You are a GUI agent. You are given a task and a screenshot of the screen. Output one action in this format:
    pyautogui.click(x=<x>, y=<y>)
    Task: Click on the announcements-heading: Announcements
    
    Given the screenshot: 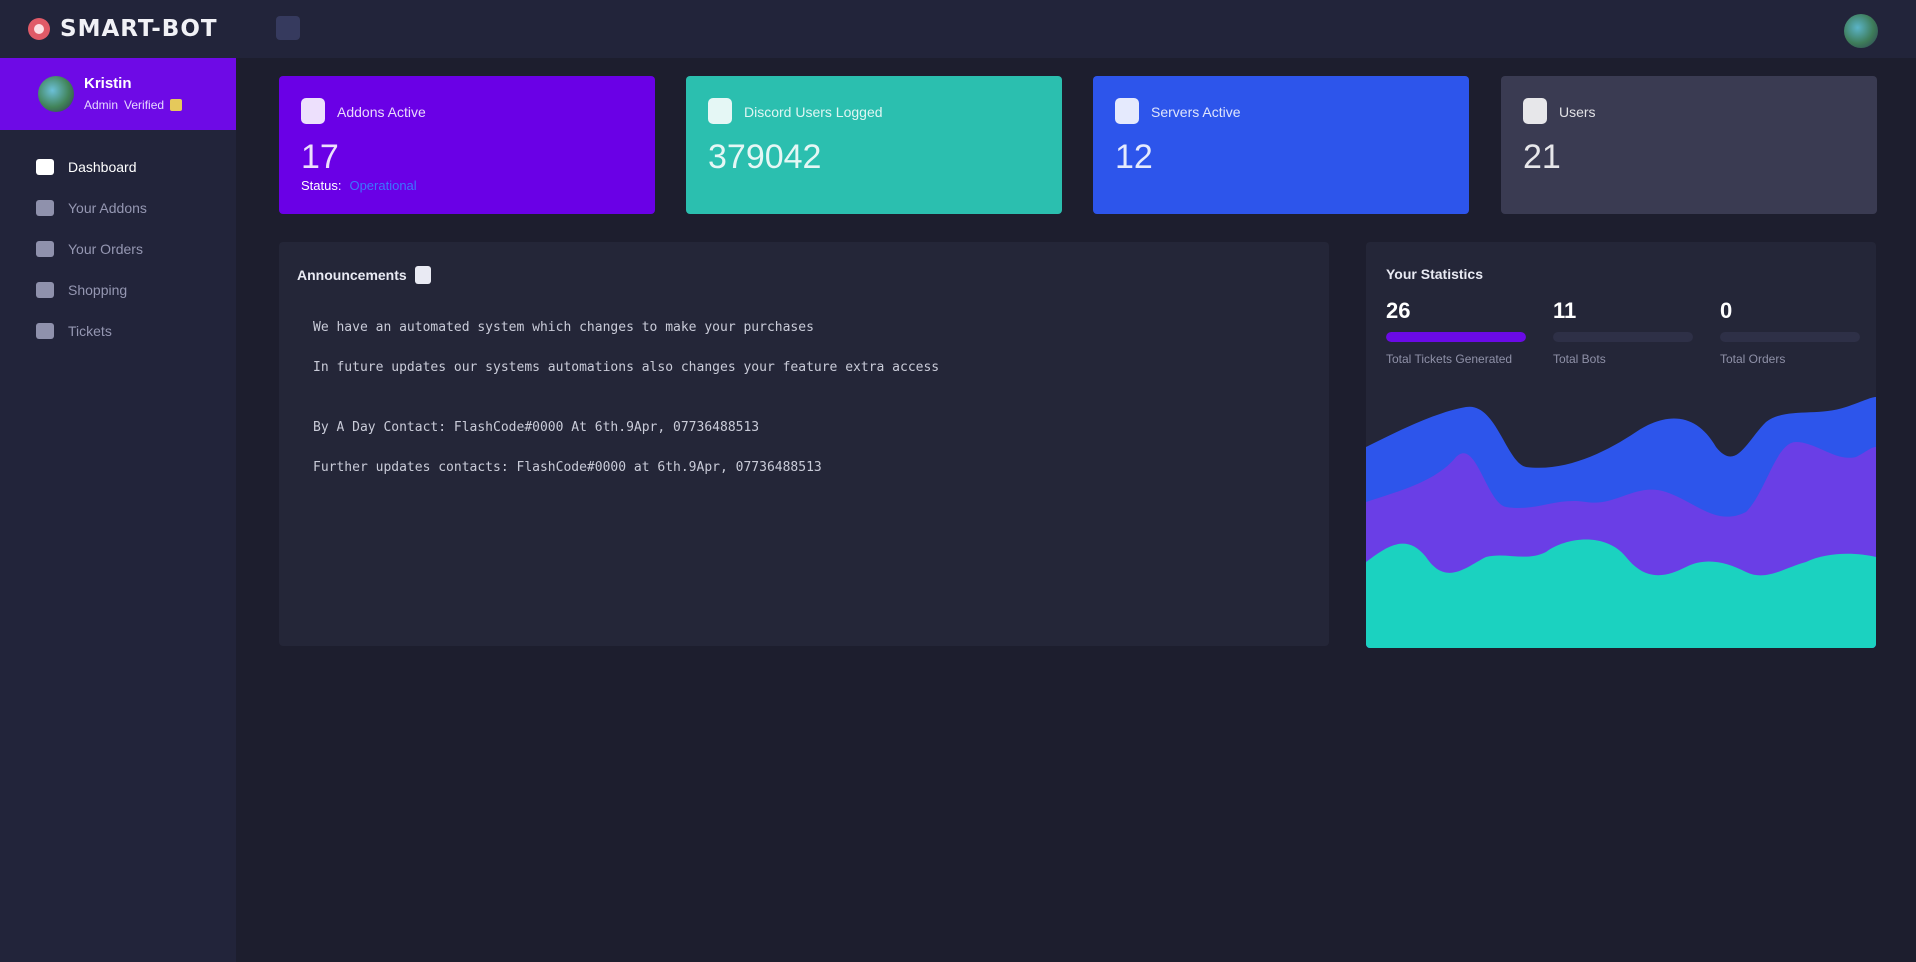 What is the action you would take?
    pyautogui.click(x=352, y=275)
    